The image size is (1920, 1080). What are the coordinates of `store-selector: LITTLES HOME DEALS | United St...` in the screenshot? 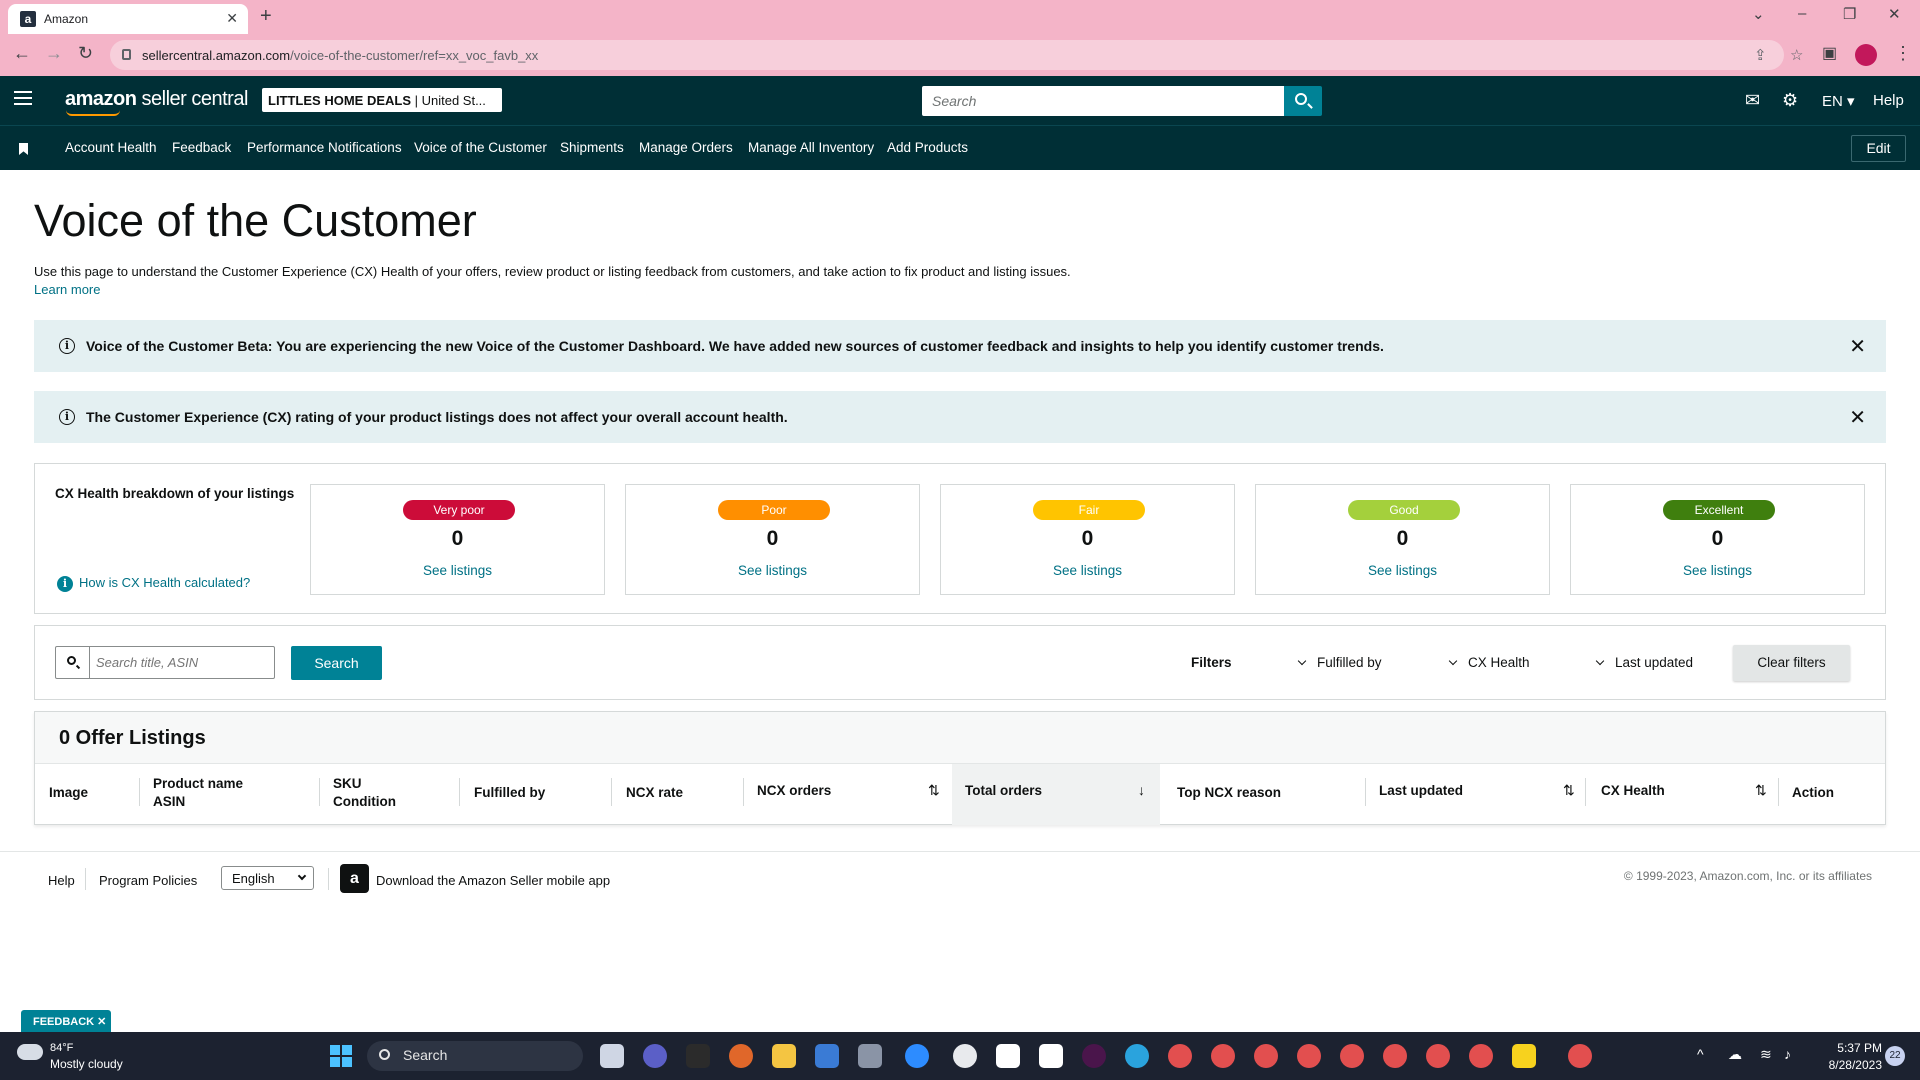 It's located at (382, 100).